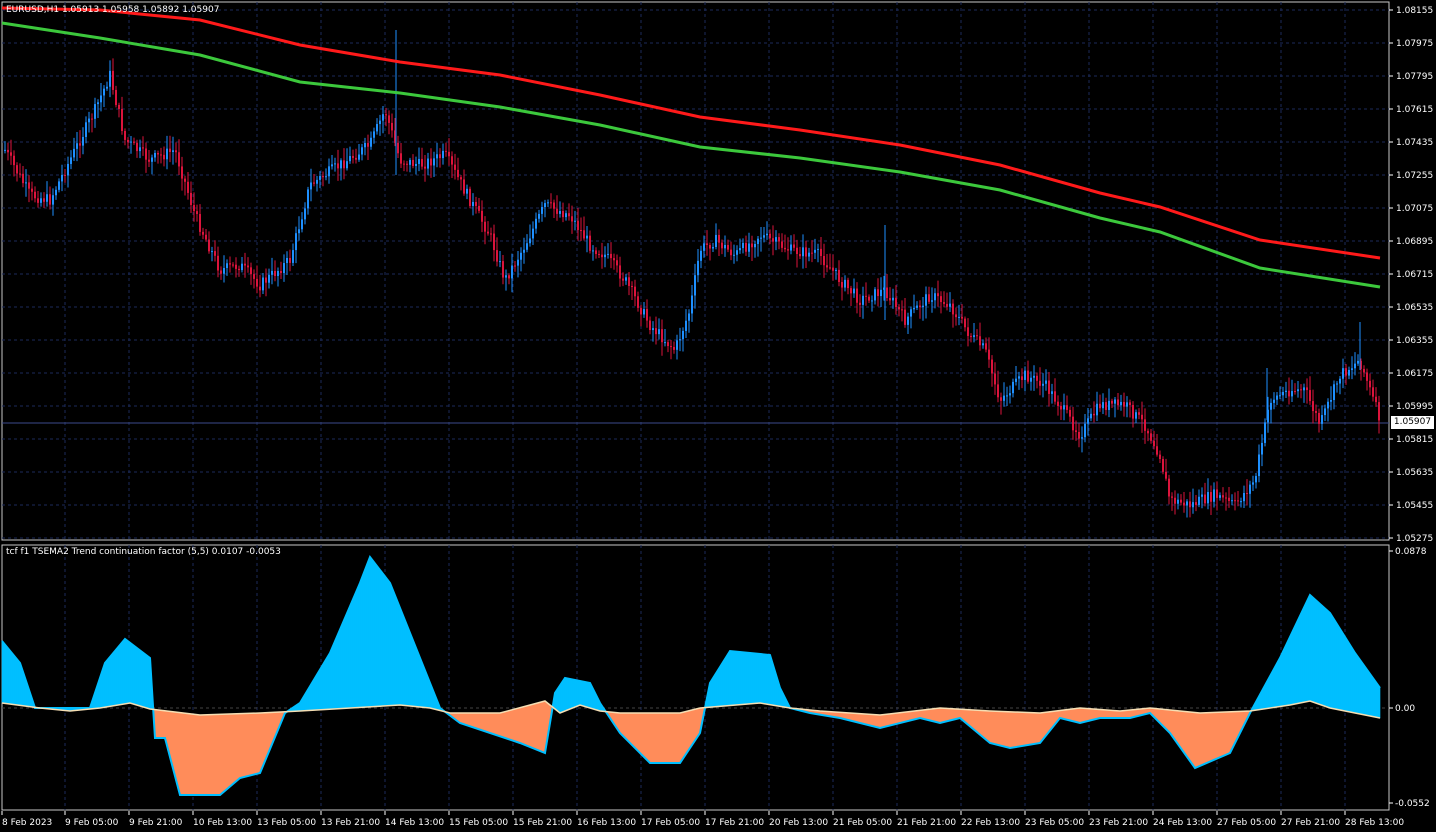 The width and height of the screenshot is (1436, 832). Describe the element at coordinates (286, 823) in the screenshot. I see `time-tick-label: 13 Feb 05:00` at that location.